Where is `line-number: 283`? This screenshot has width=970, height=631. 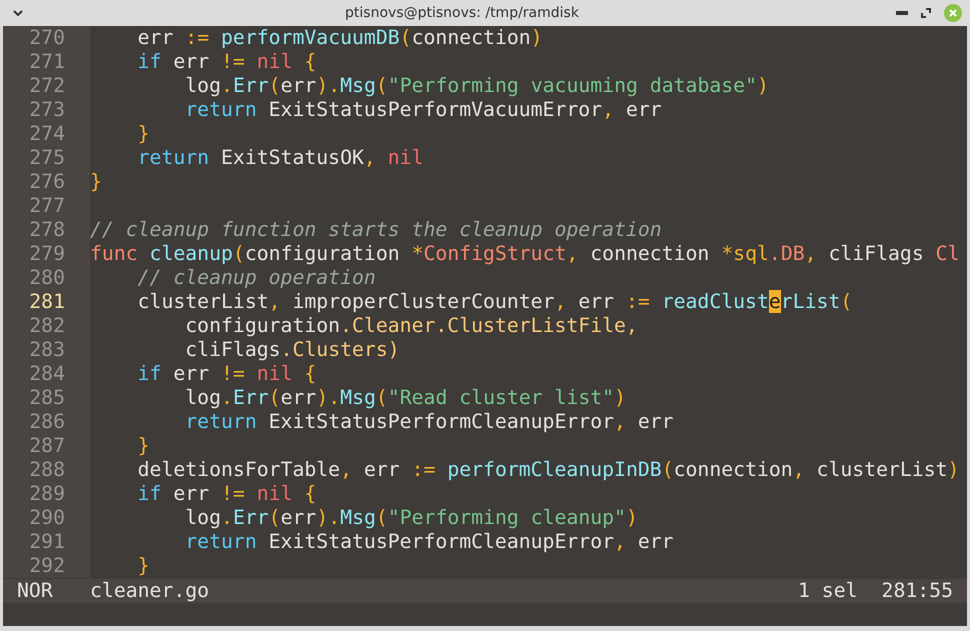
line-number: 283 is located at coordinates (46, 350).